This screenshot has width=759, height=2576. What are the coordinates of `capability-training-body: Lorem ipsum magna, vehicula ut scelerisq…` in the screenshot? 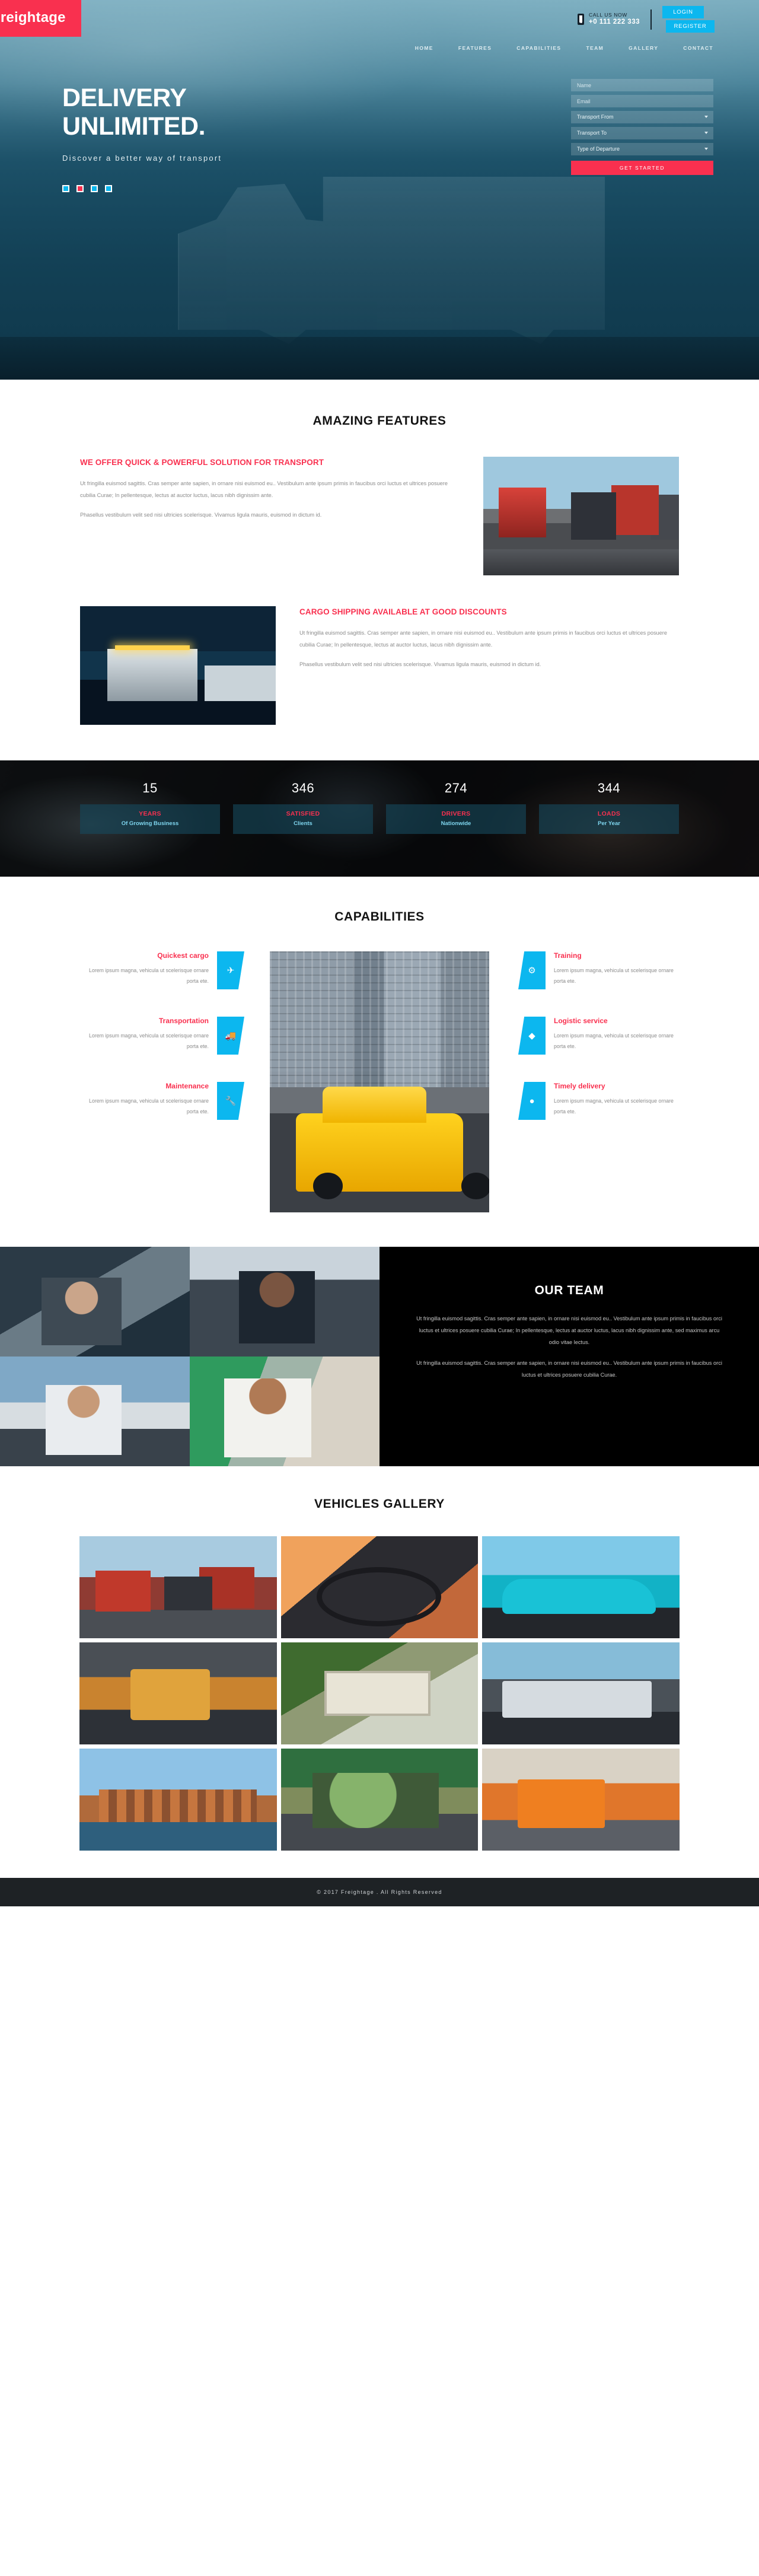 It's located at (614, 975).